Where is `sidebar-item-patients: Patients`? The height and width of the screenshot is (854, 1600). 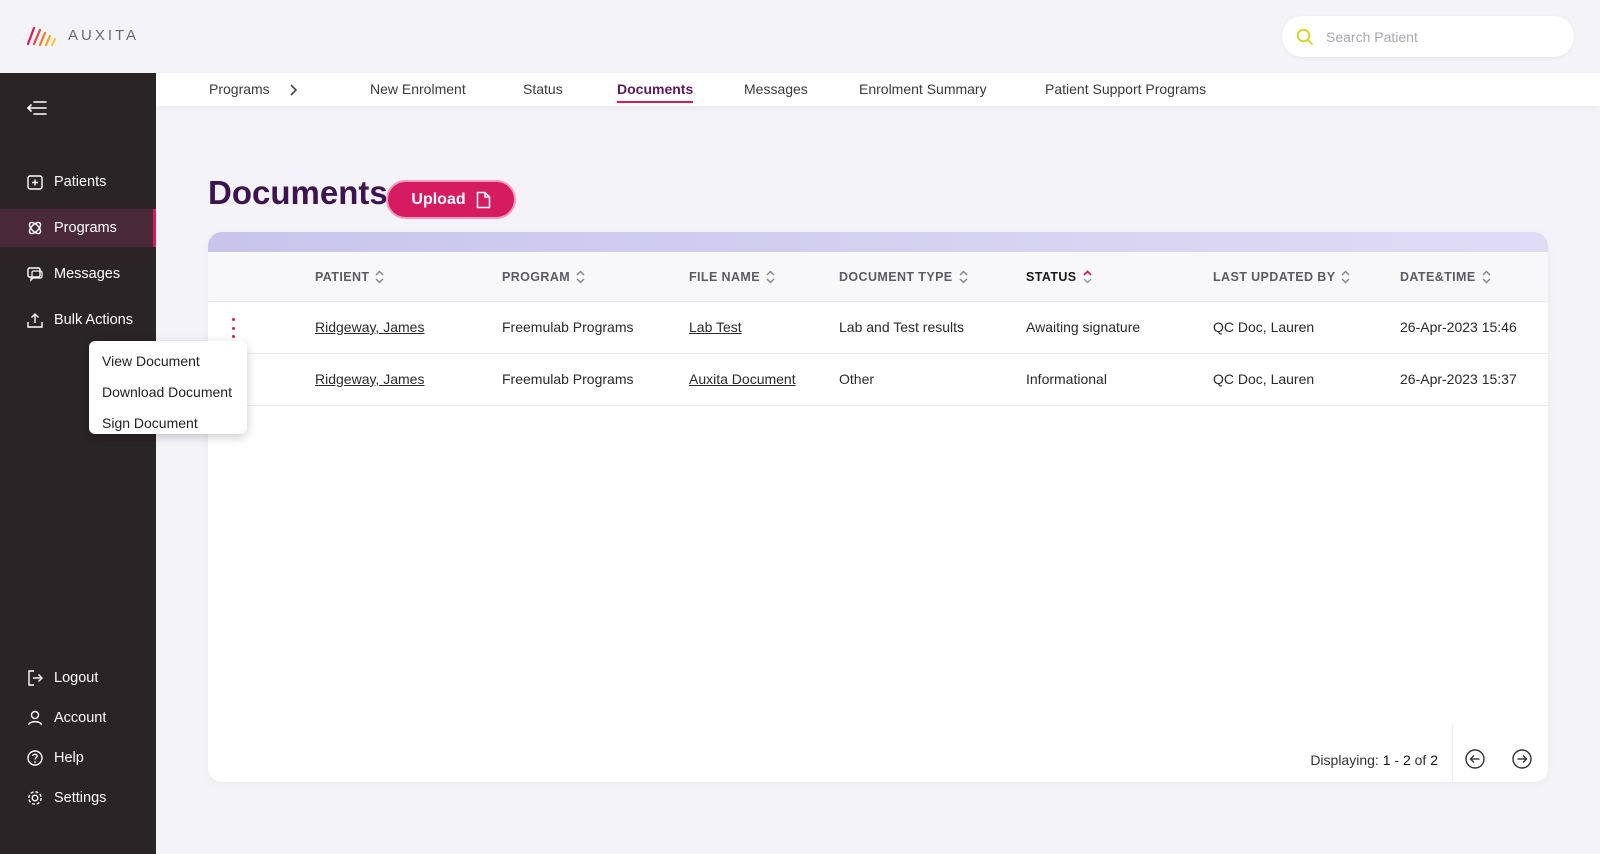 sidebar-item-patients: Patients is located at coordinates (78, 182).